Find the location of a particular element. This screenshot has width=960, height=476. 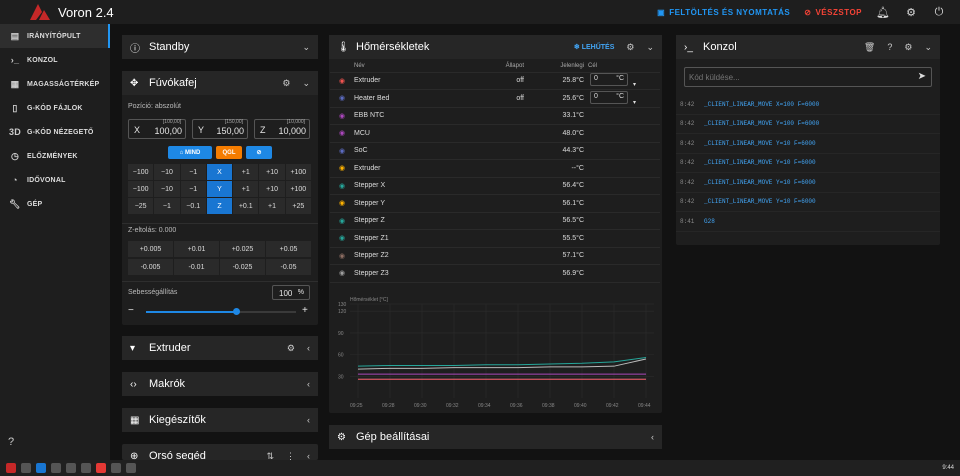

jog-button: -0.025 is located at coordinates (243, 267).